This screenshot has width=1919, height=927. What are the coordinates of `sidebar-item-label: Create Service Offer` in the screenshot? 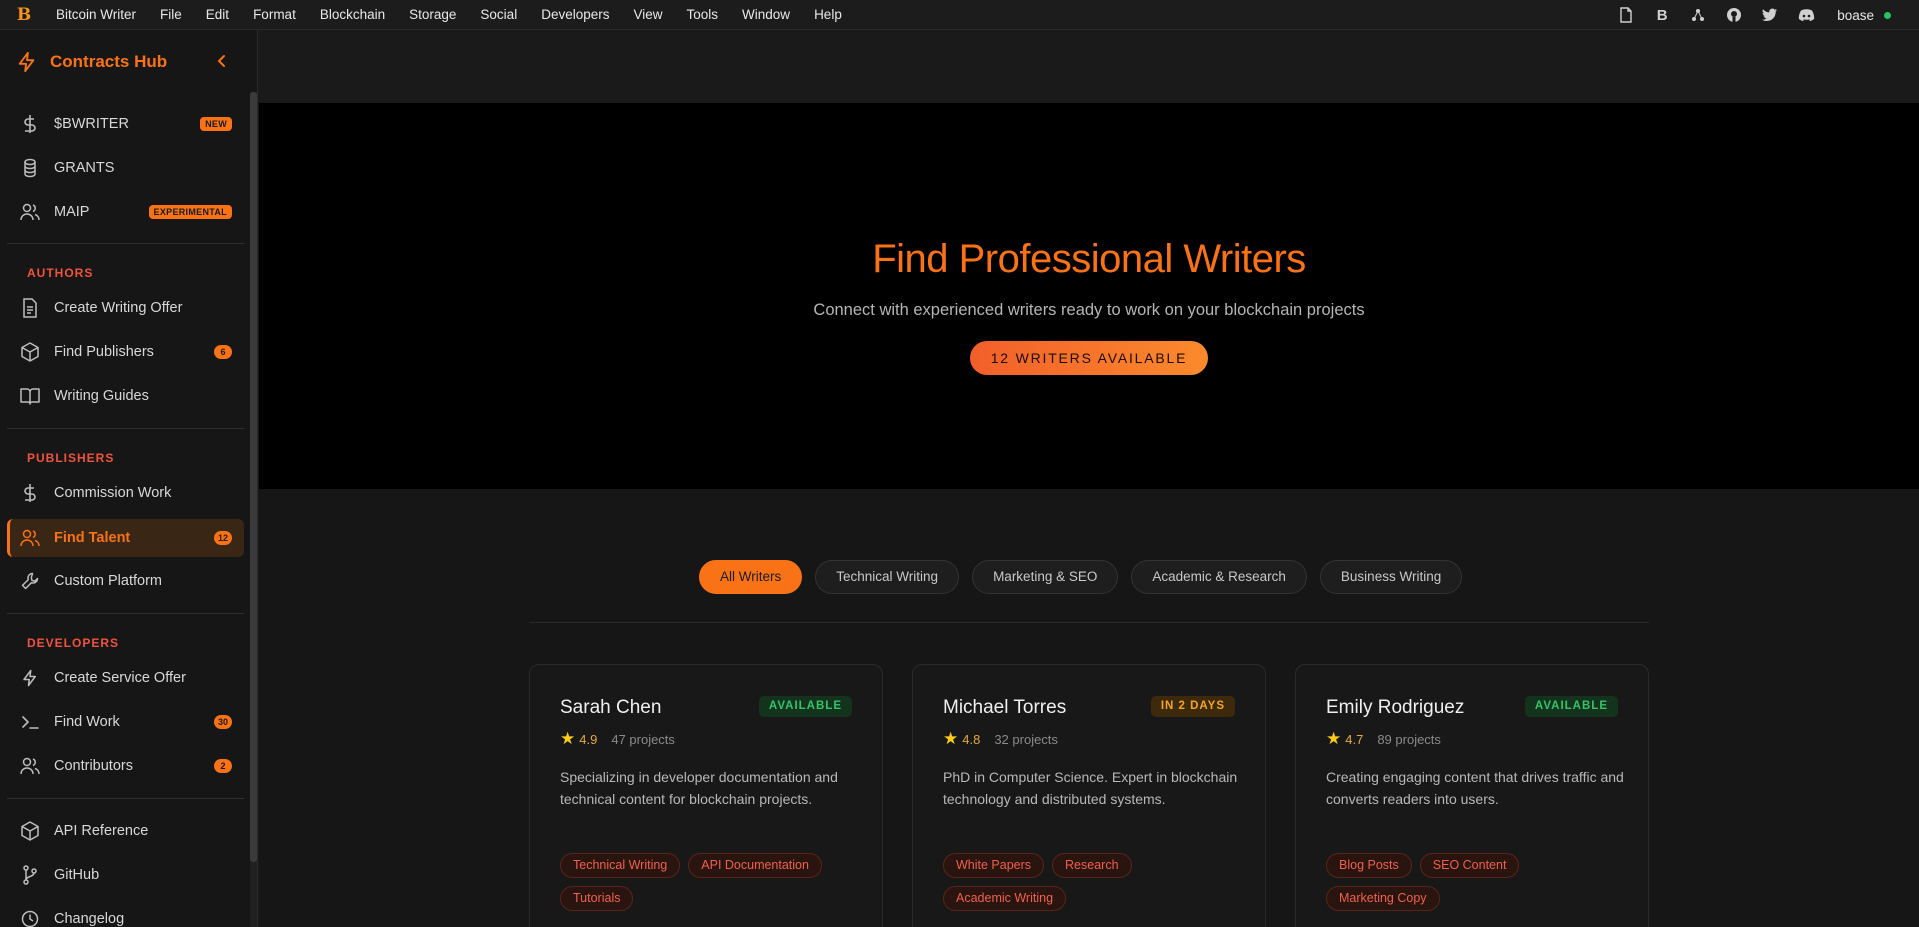 It's located at (120, 678).